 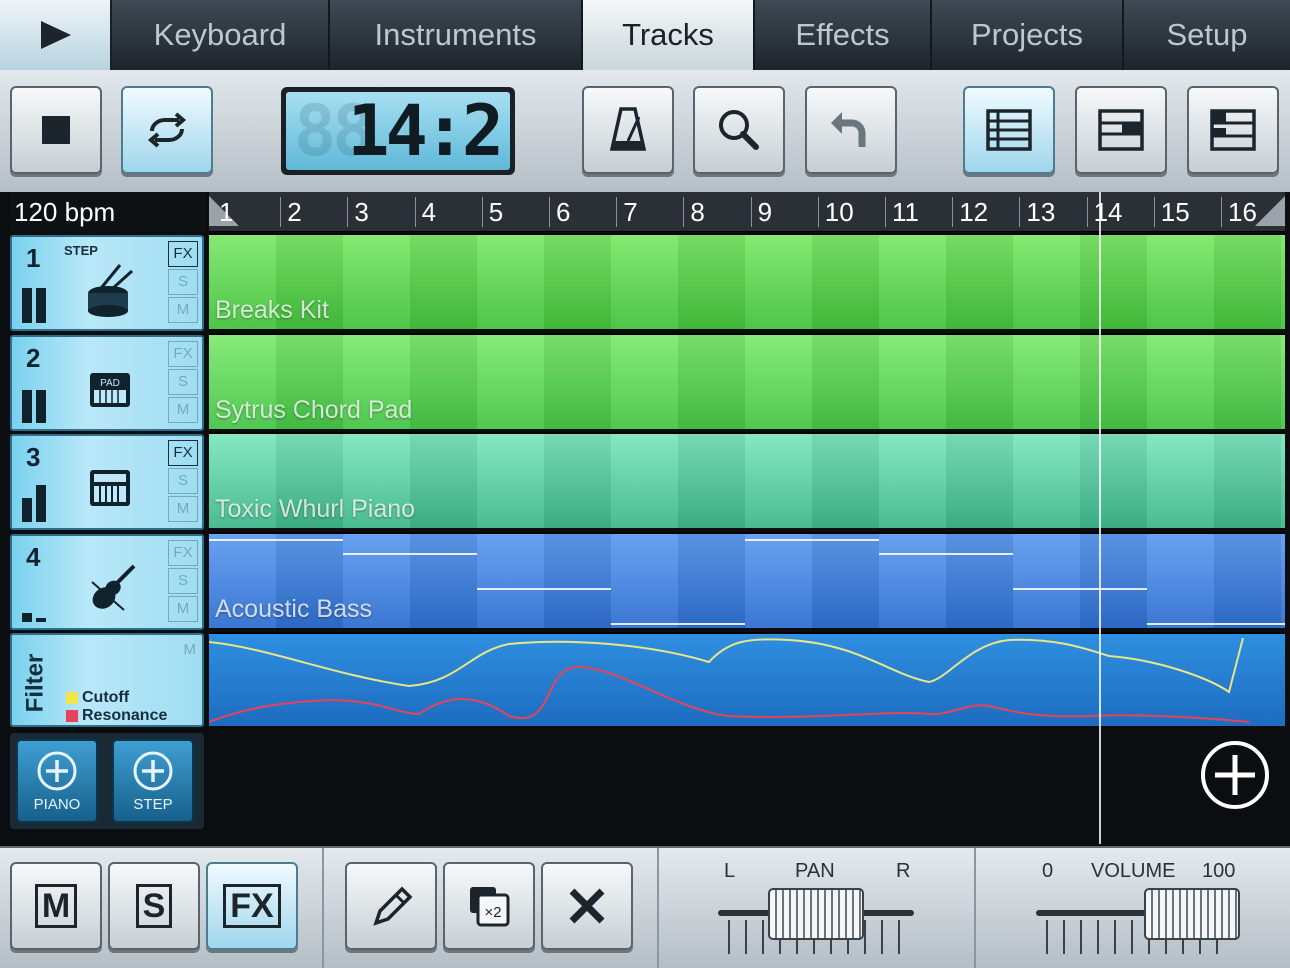 I want to click on track-lane-1: Breaks Kit, so click(x=747, y=281).